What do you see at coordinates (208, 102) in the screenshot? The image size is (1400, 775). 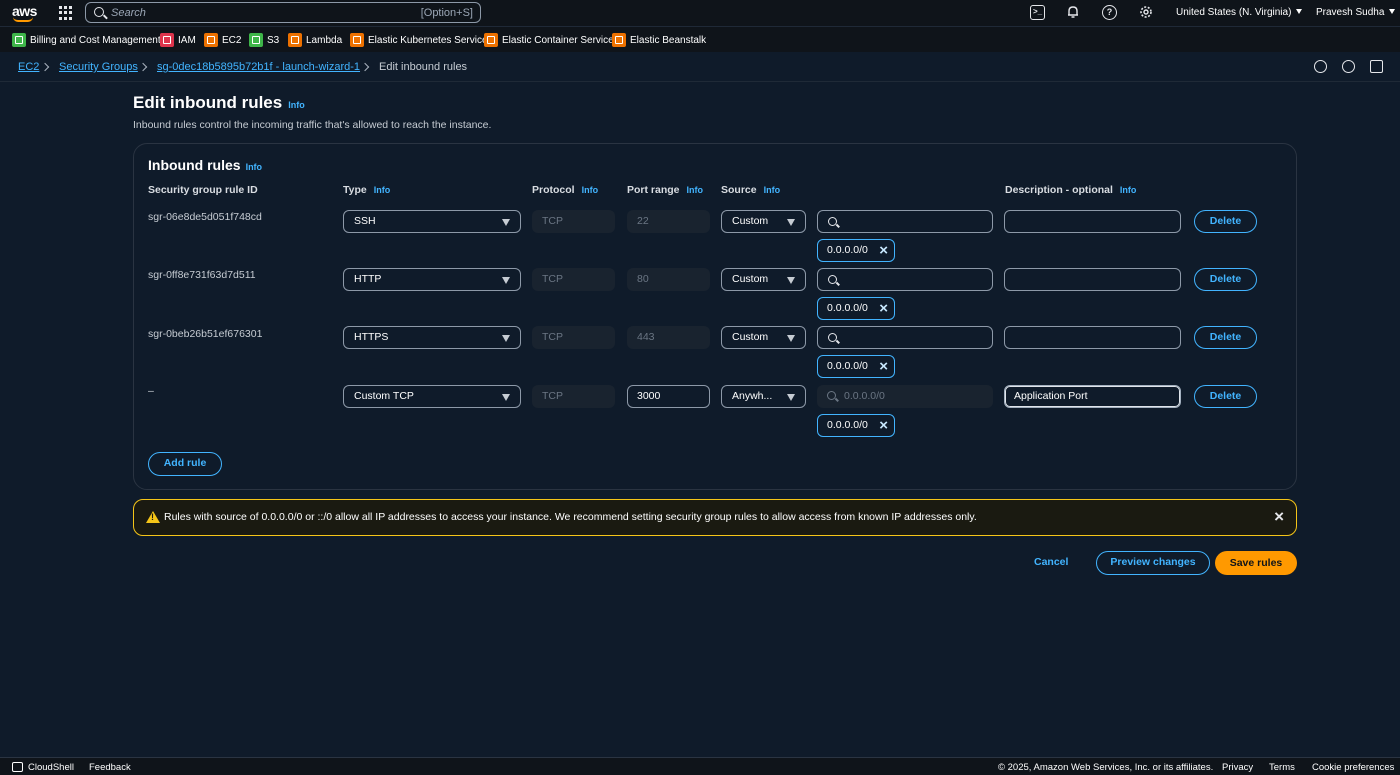 I see `page-title-text: Edit inbound rules` at bounding box center [208, 102].